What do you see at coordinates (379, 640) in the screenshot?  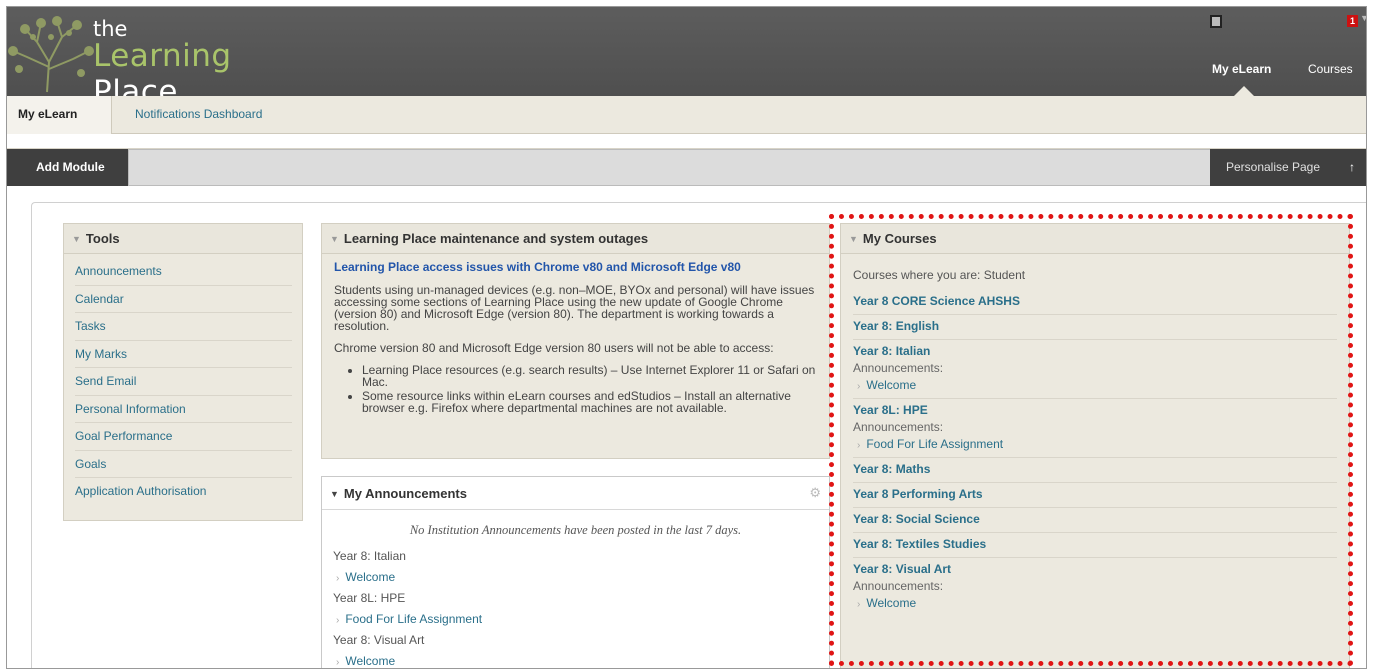 I see `announcement-course: Year 8: Visual Art` at bounding box center [379, 640].